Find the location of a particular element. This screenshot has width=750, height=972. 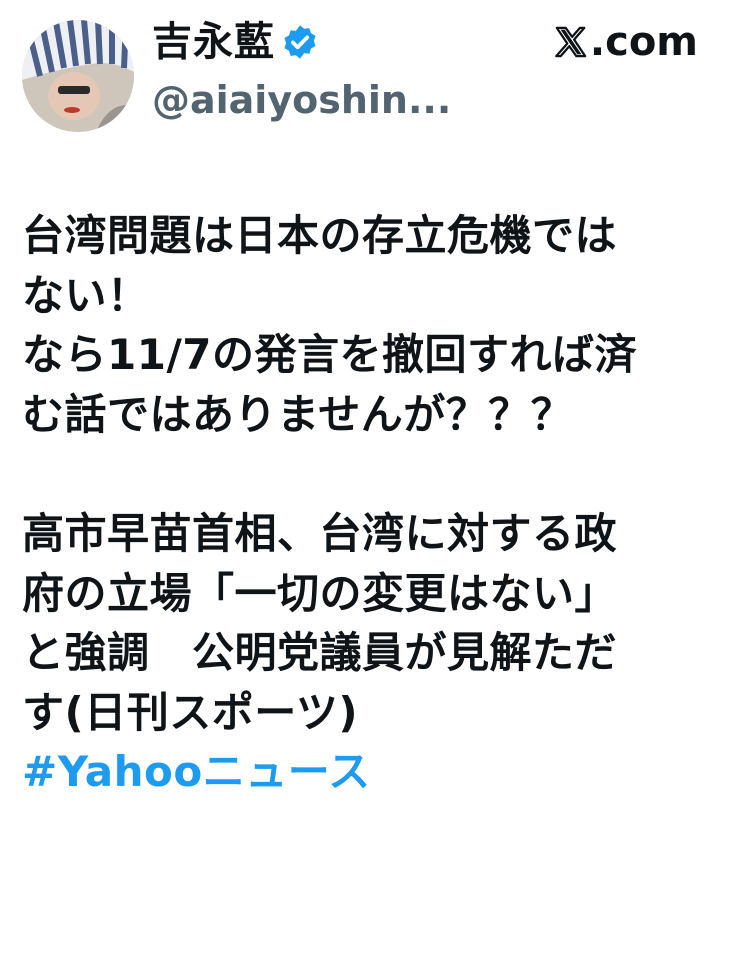

tweet-line: す(日刊スポーツ) is located at coordinates (190, 712).